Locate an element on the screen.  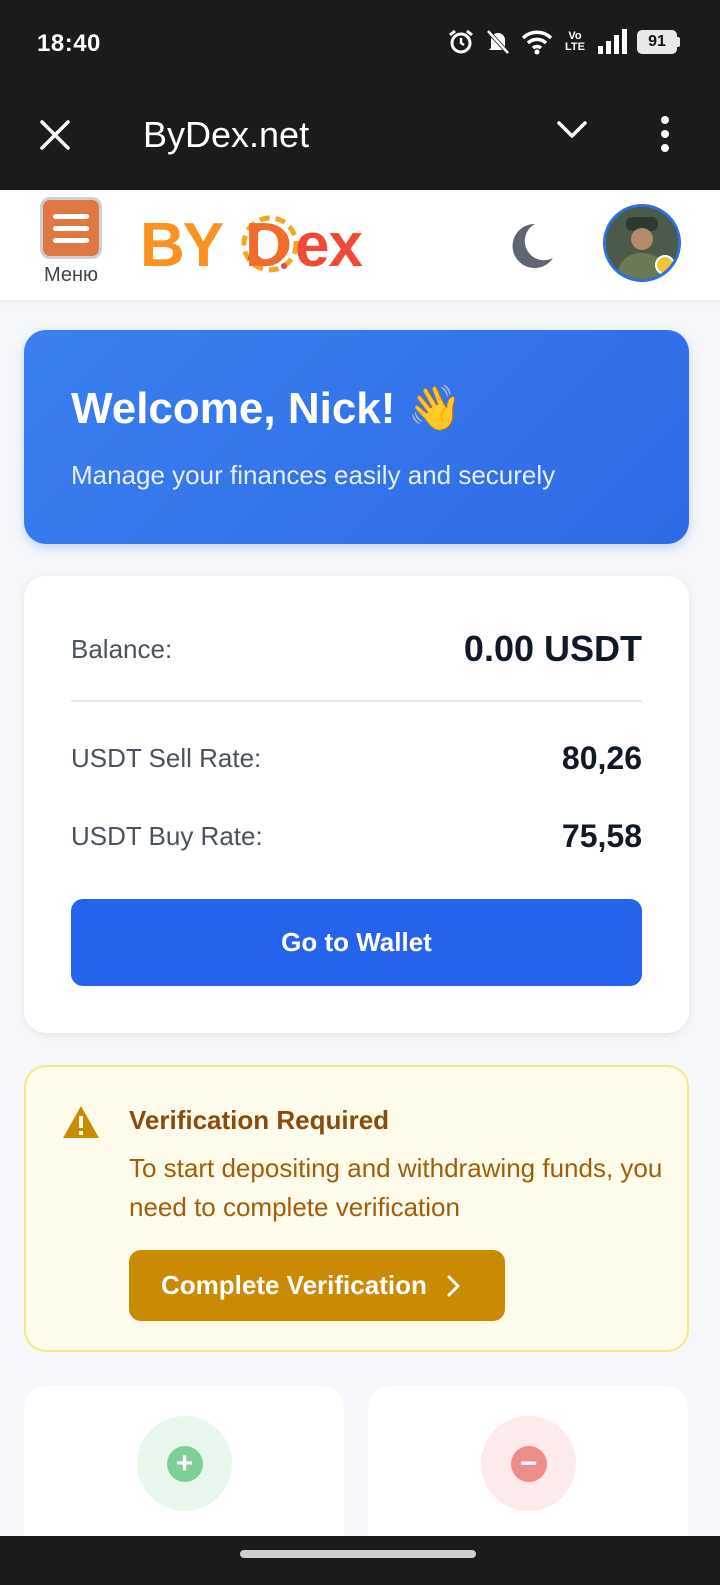
deposit-icon-circle: + is located at coordinates (184, 1463).